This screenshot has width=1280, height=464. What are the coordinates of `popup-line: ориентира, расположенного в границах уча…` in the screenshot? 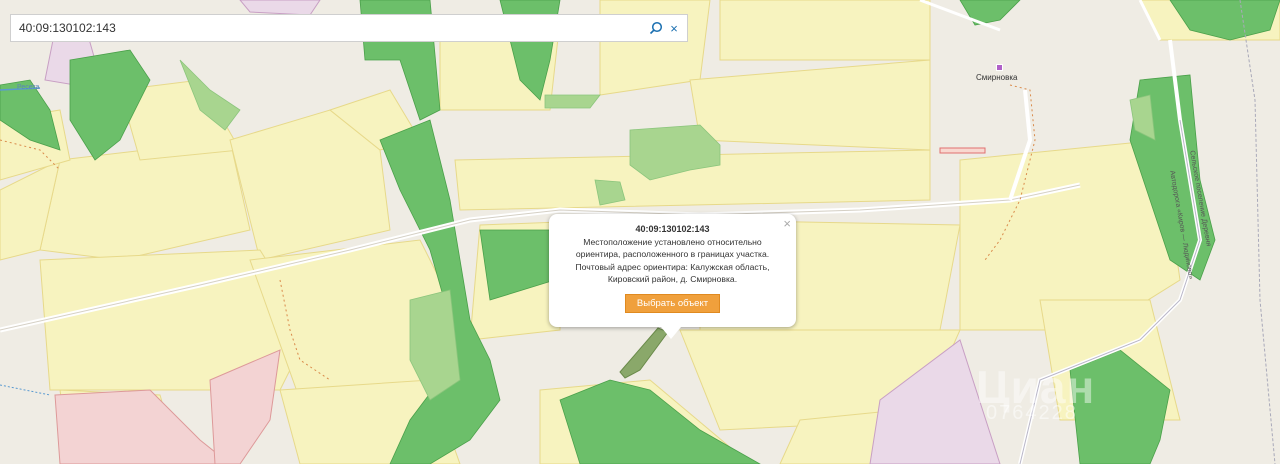 It's located at (672, 254).